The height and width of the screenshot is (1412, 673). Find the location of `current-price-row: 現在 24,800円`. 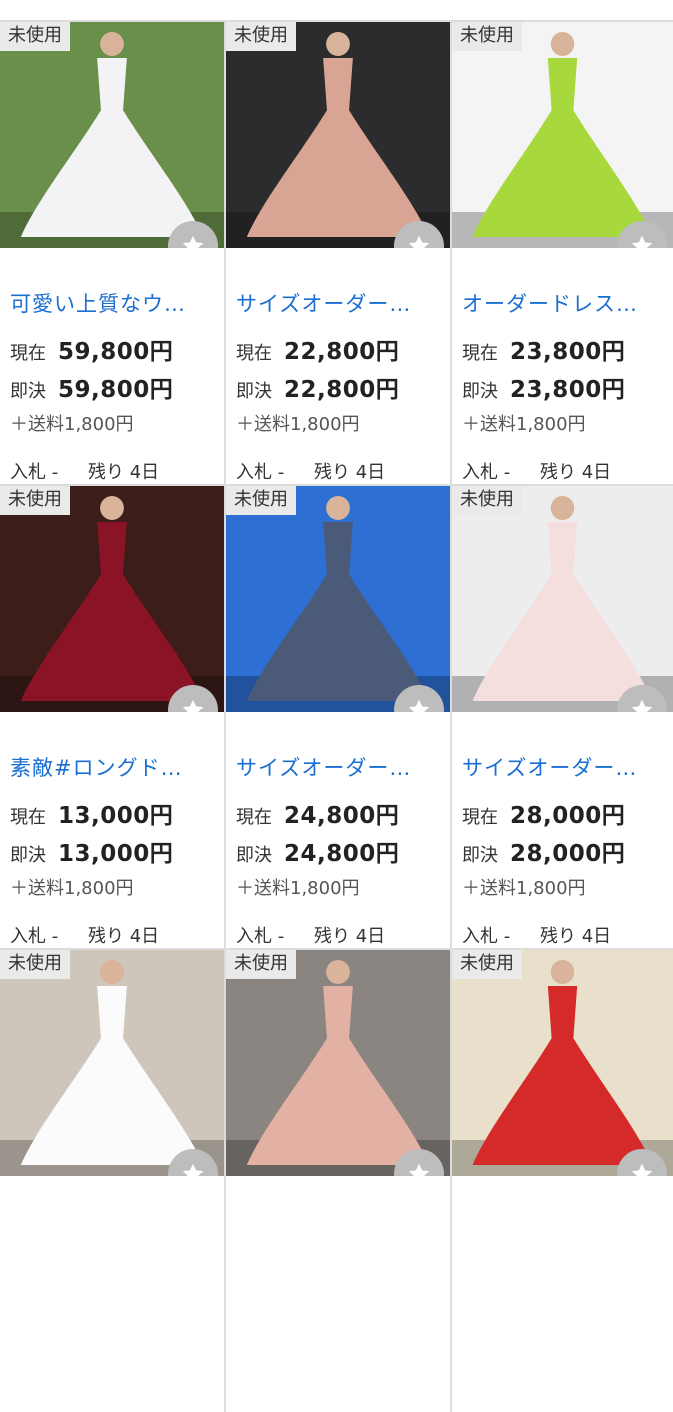

current-price-row: 現在 24,800円 is located at coordinates (338, 813).